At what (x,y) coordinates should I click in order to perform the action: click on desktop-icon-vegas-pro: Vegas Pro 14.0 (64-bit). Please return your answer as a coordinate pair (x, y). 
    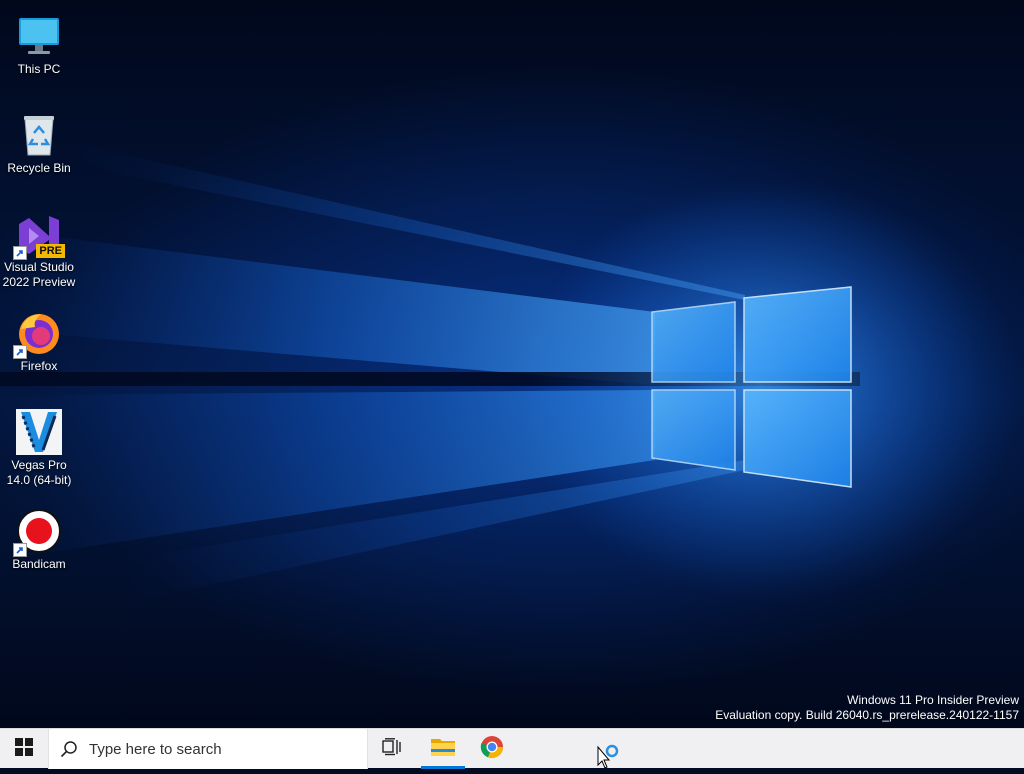
    Looking at the image, I should click on (39, 445).